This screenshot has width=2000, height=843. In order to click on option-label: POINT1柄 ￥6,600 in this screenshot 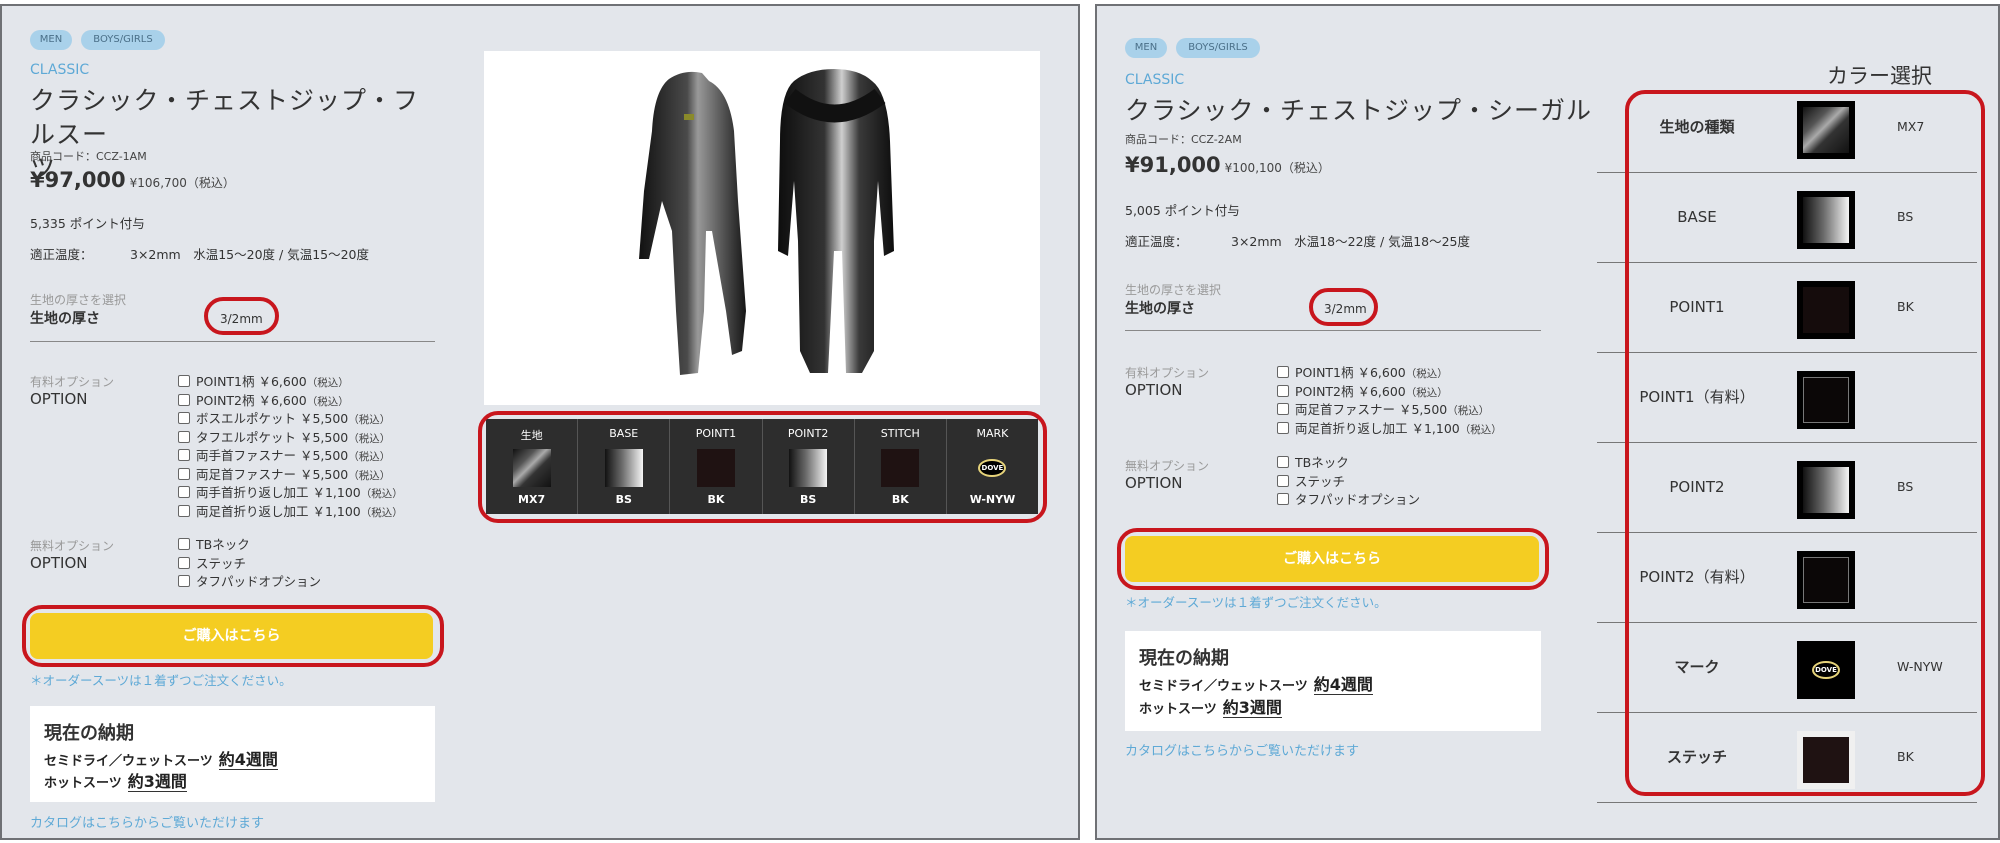, I will do `click(1350, 372)`.